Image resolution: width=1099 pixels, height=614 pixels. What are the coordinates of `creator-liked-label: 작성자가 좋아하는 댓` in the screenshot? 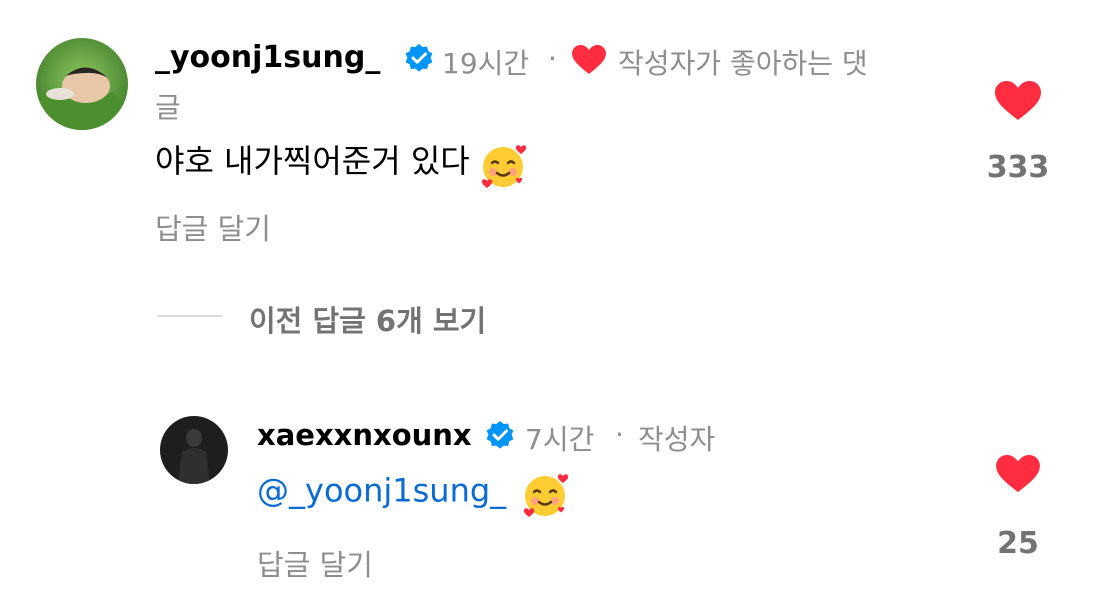 It's located at (743, 63).